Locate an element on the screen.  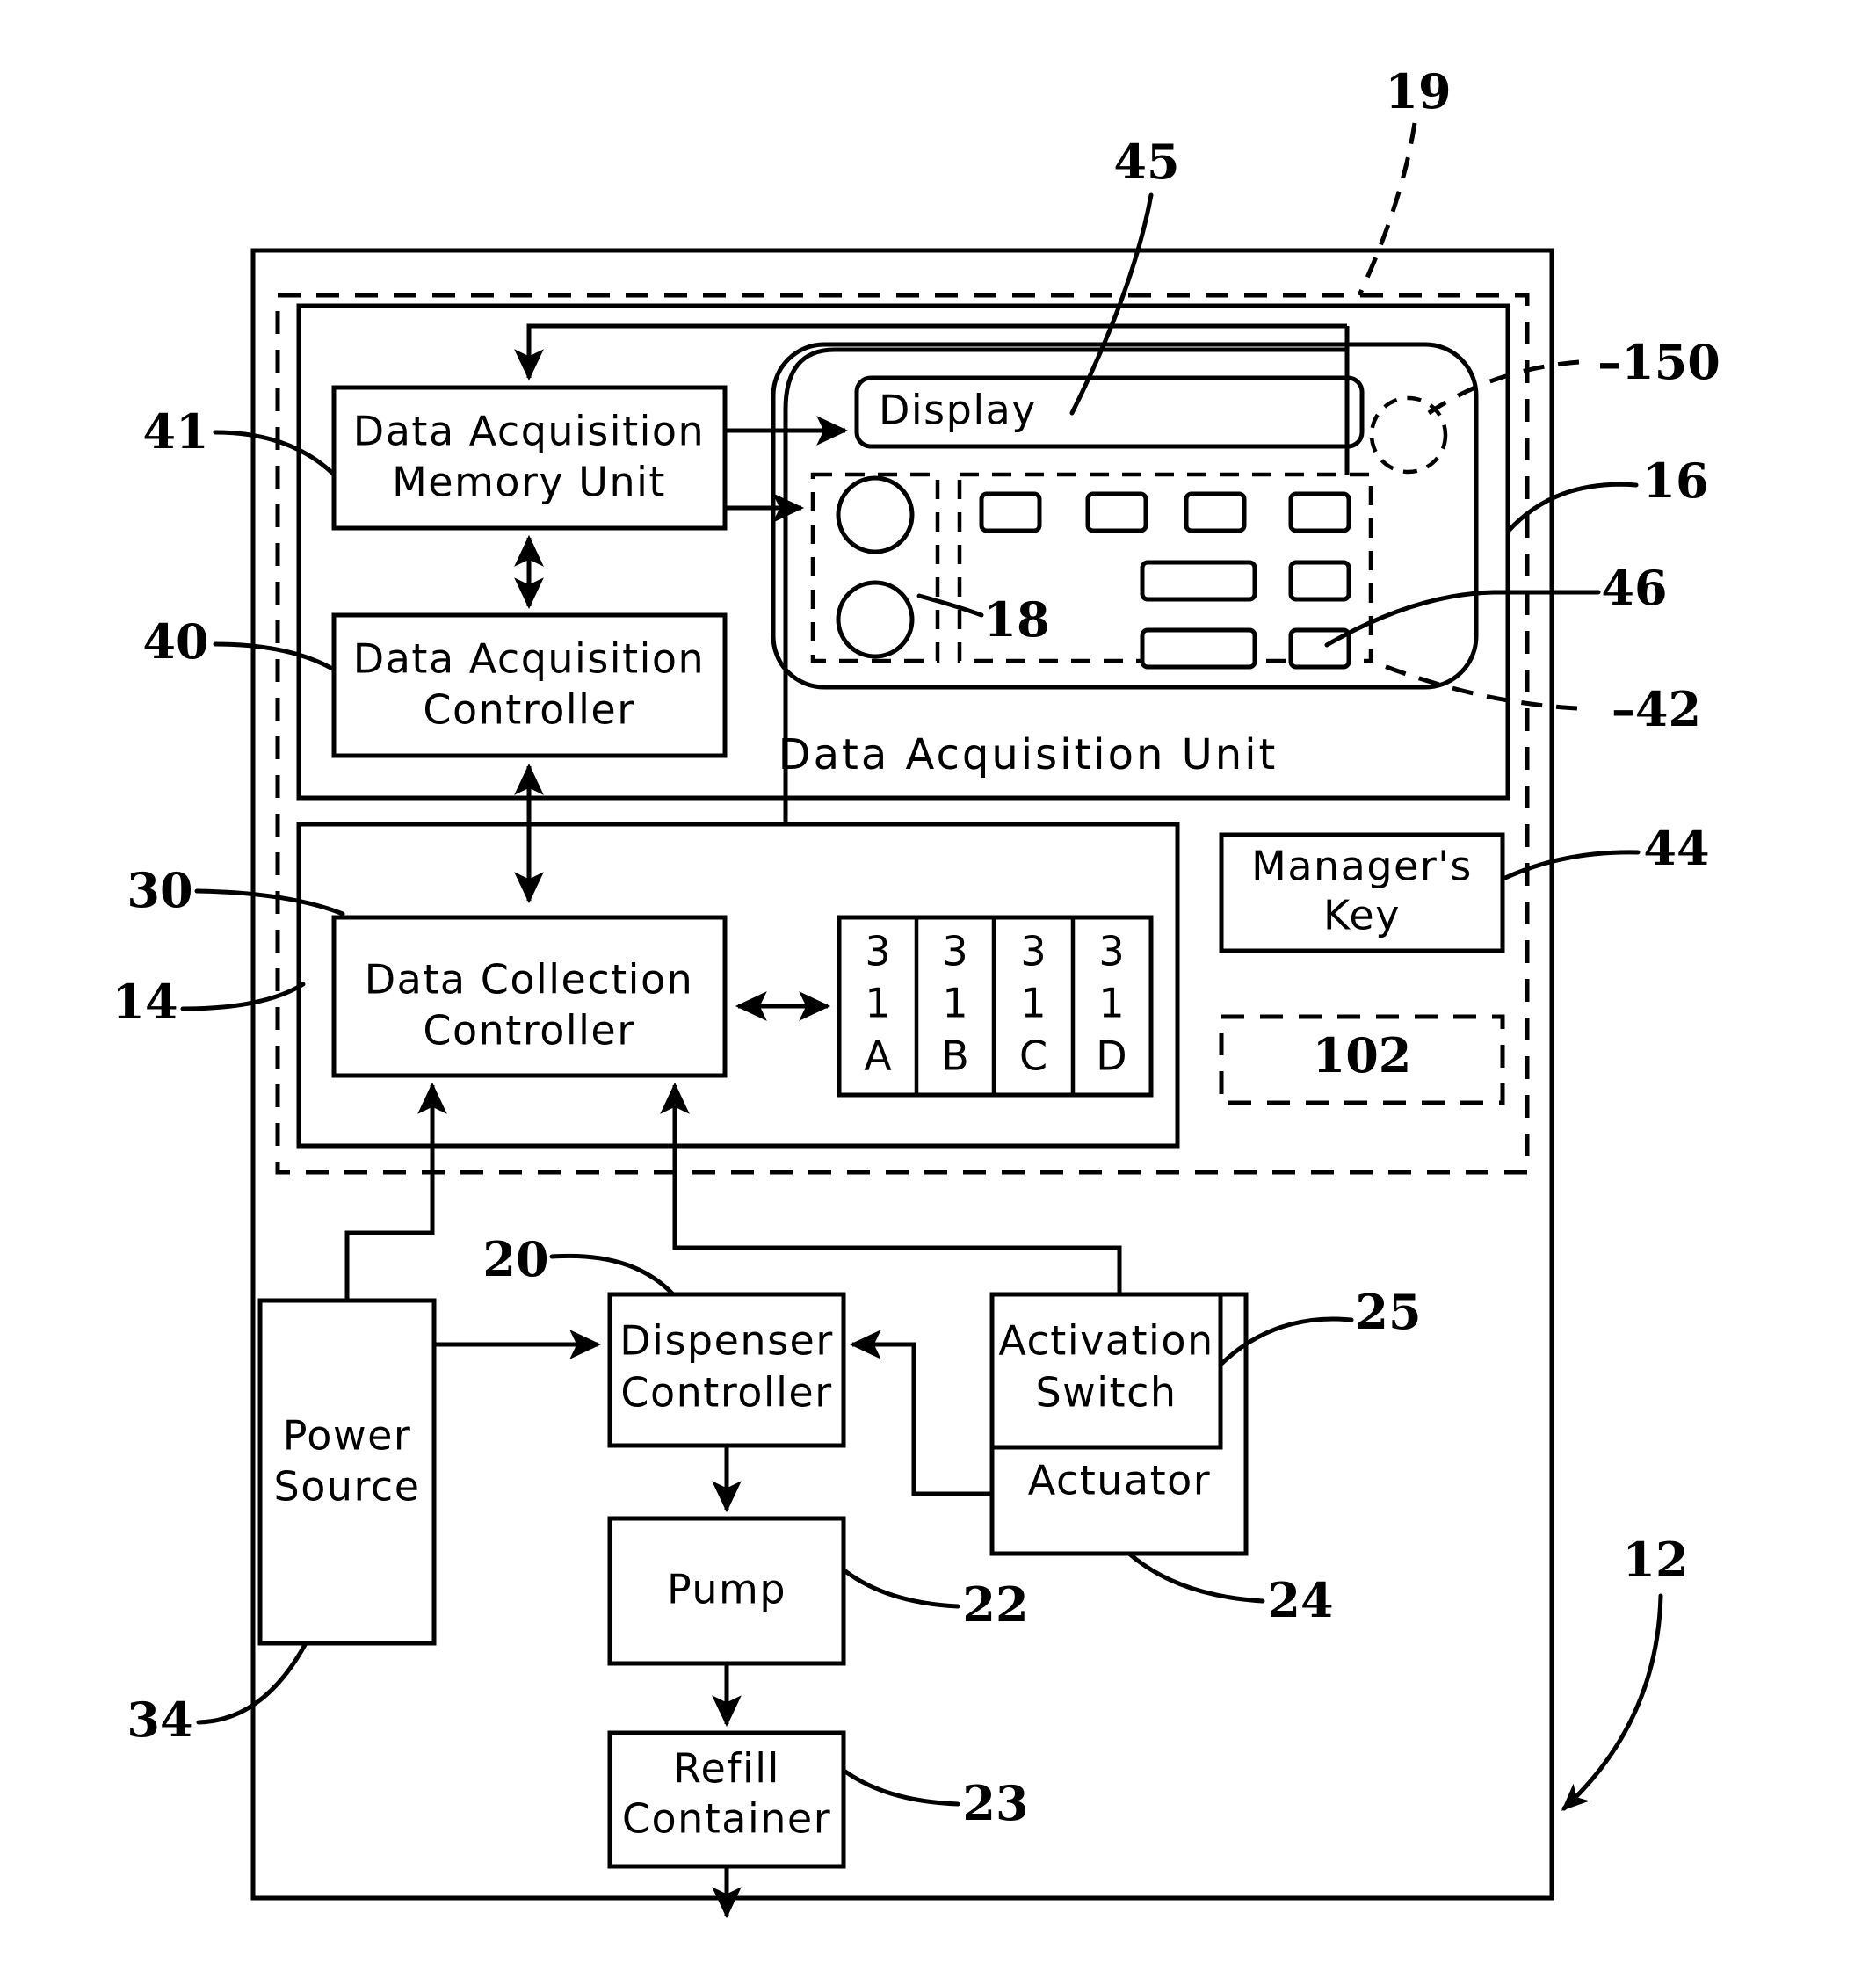
sensor-31b-d1: 3 is located at coordinates (954, 951).